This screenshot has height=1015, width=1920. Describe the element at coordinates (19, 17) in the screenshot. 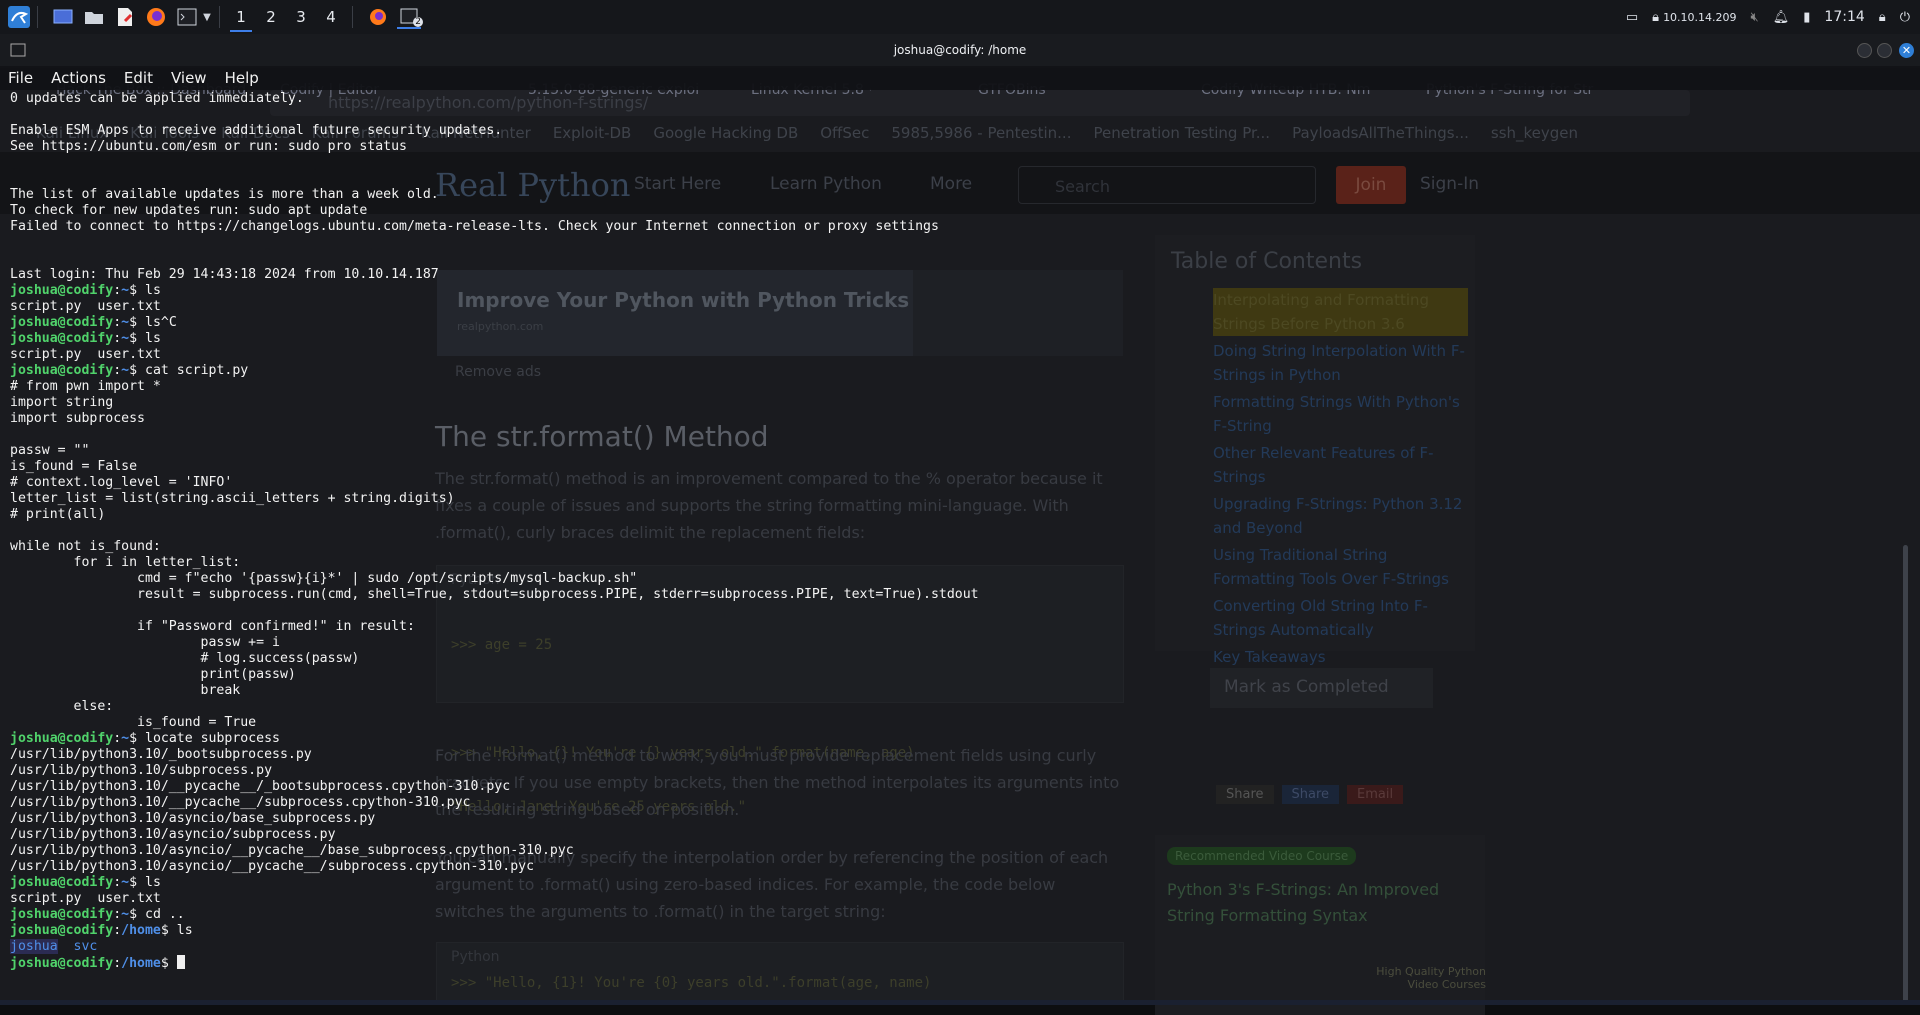

I see `kali-menu-icon` at that location.